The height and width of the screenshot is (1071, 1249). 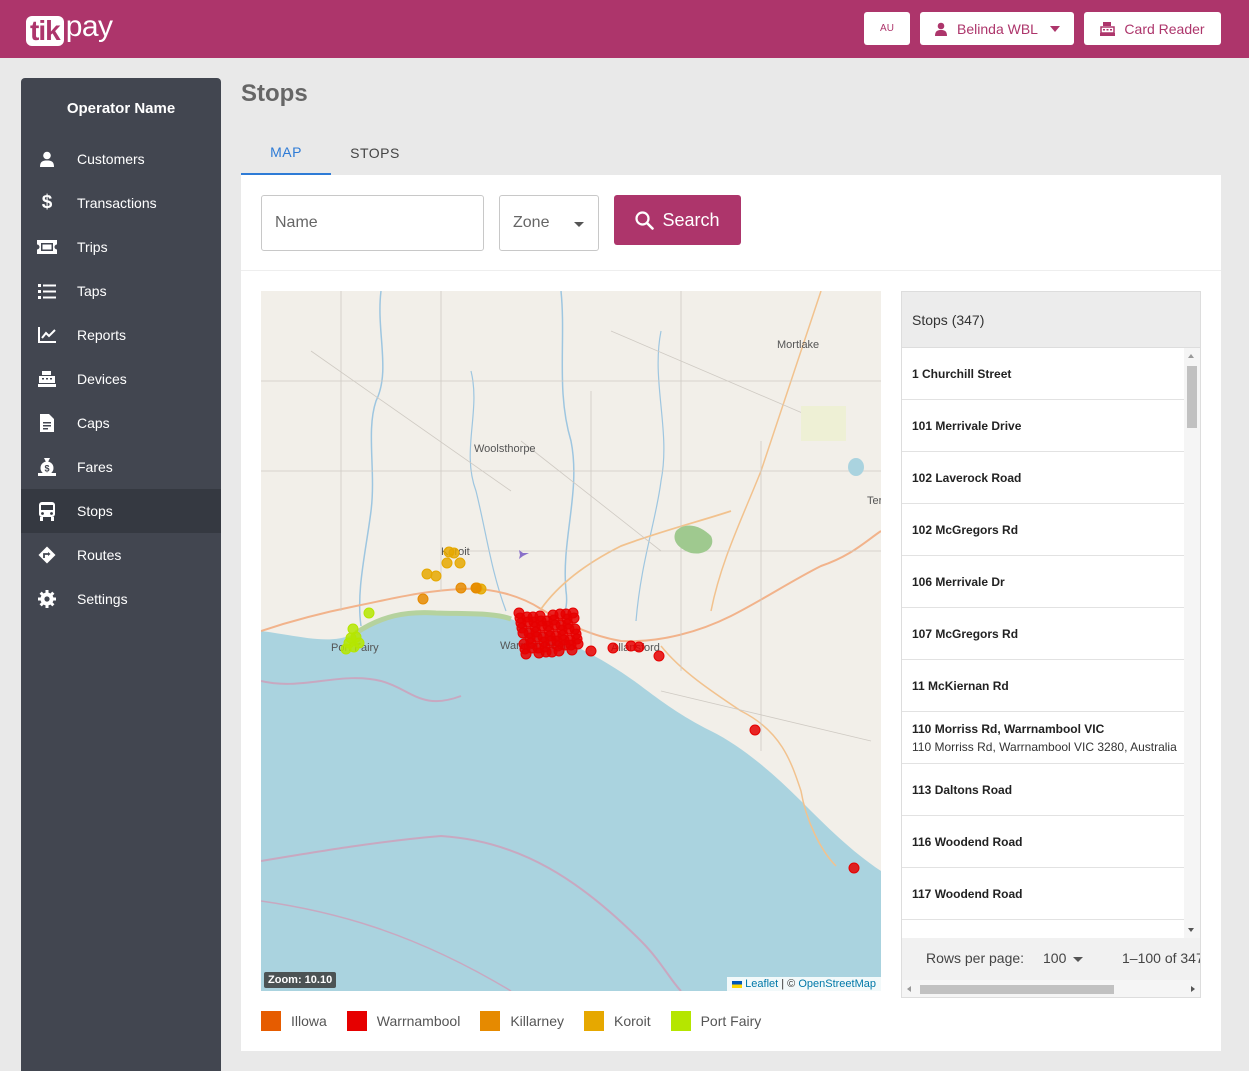 I want to click on scroll-up-icon, so click(x=1191, y=356).